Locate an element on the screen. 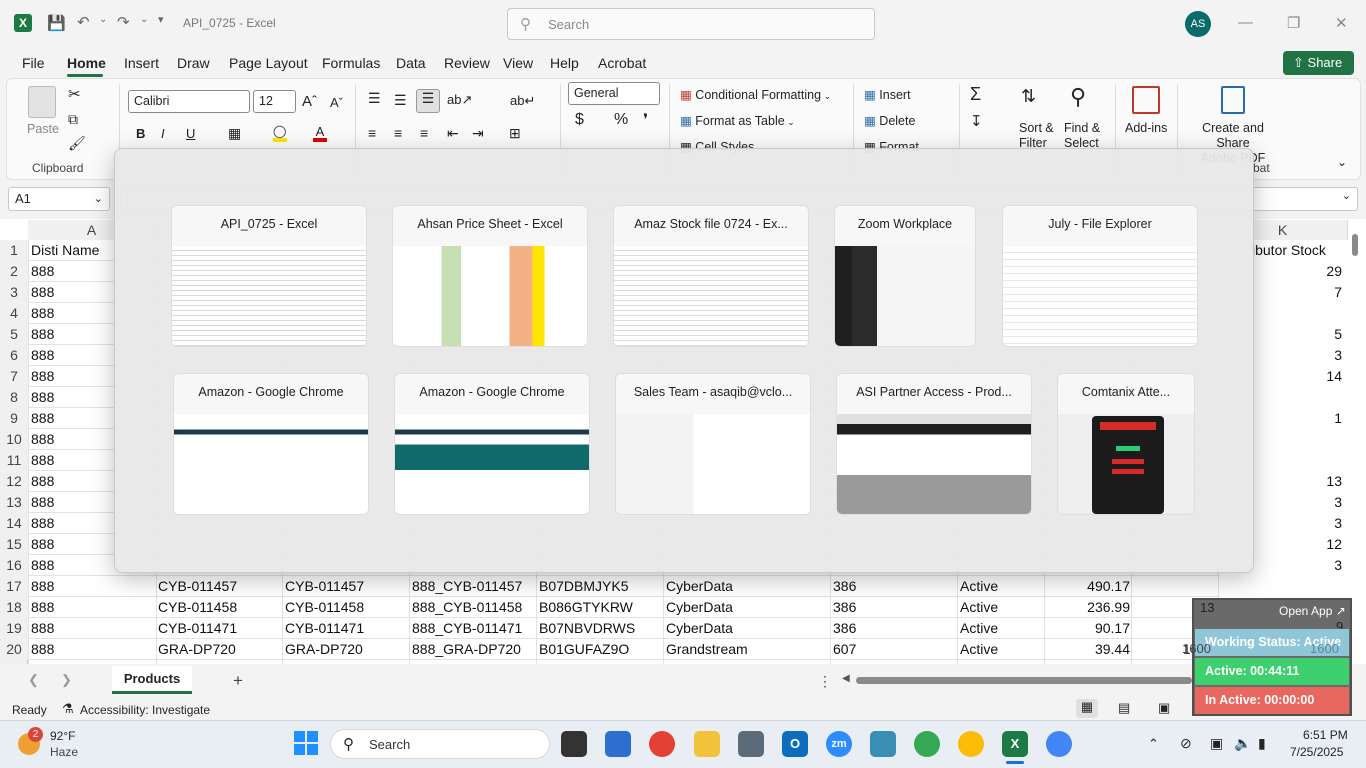 The width and height of the screenshot is (1366, 768). row-header: 20 is located at coordinates (14, 649).